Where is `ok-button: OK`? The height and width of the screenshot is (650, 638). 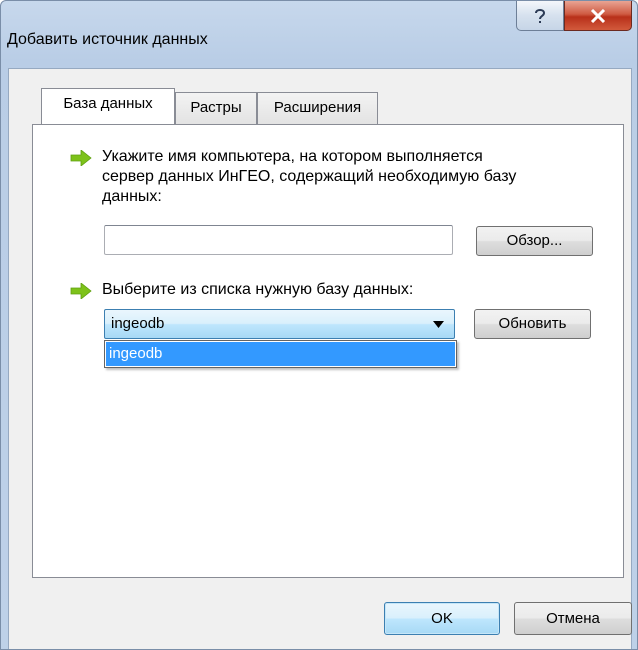
ok-button: OK is located at coordinates (442, 618).